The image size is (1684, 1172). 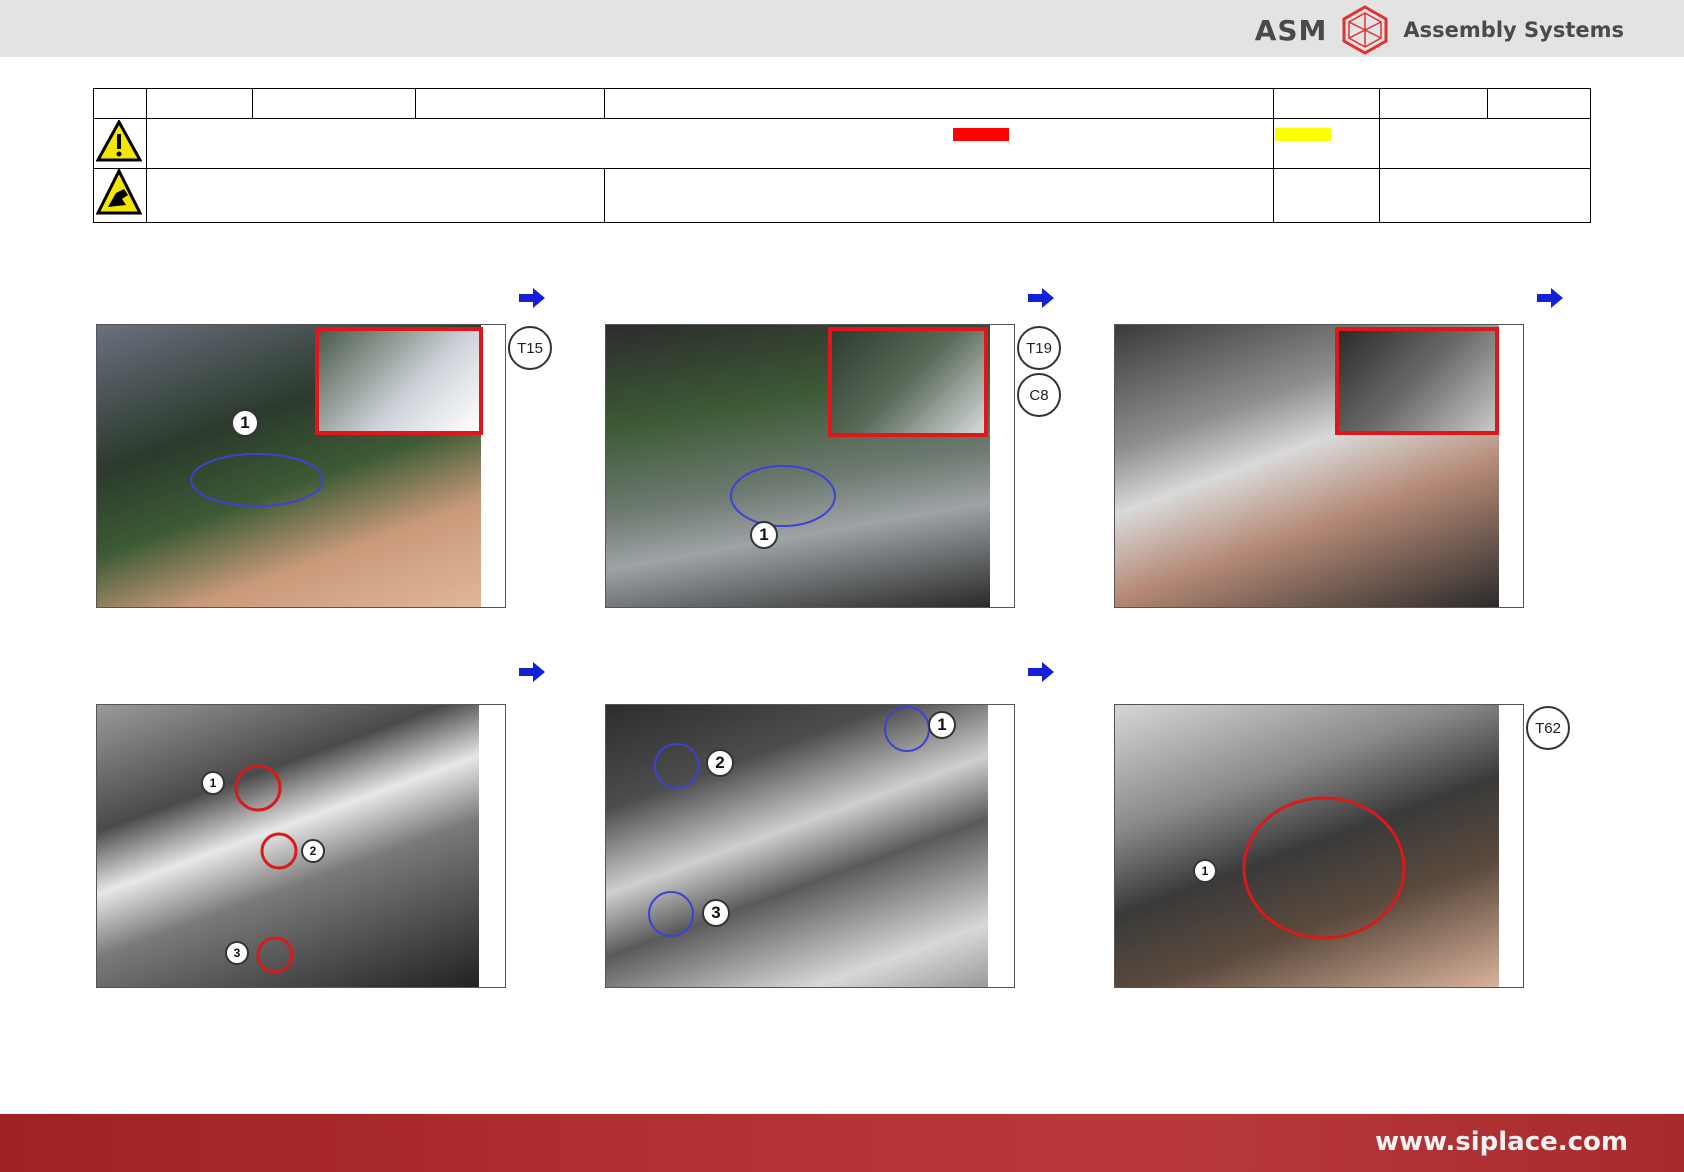 I want to click on header-table, so click(x=842, y=155).